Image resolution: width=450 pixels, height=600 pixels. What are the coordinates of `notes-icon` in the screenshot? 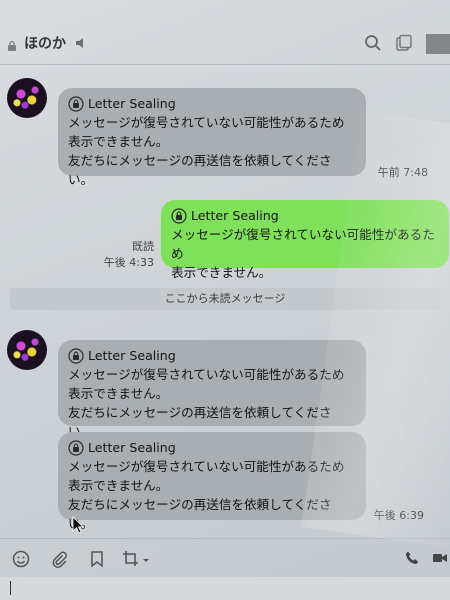 It's located at (404, 45).